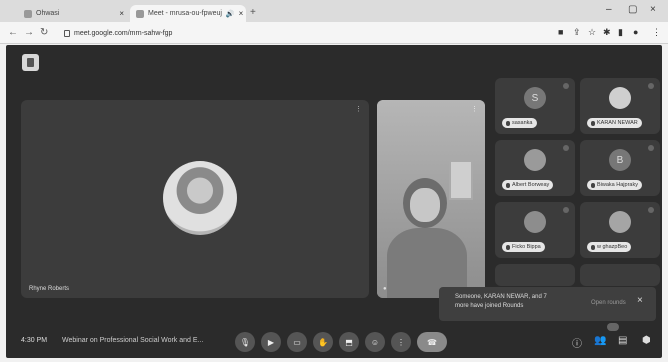  I want to click on captions-button: ▭, so click(297, 342).